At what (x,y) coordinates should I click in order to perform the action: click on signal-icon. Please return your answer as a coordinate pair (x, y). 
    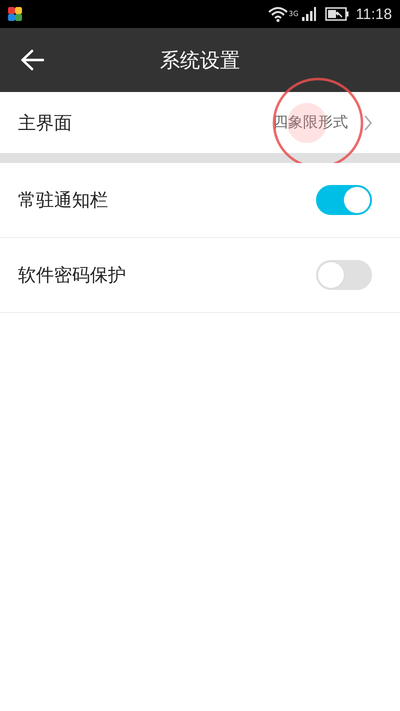
    Looking at the image, I should click on (309, 14).